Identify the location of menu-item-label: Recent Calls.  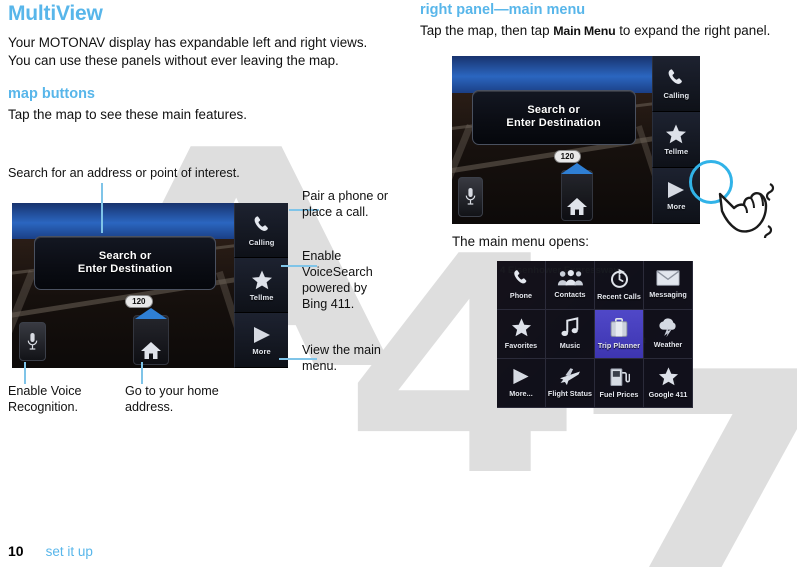
(619, 296).